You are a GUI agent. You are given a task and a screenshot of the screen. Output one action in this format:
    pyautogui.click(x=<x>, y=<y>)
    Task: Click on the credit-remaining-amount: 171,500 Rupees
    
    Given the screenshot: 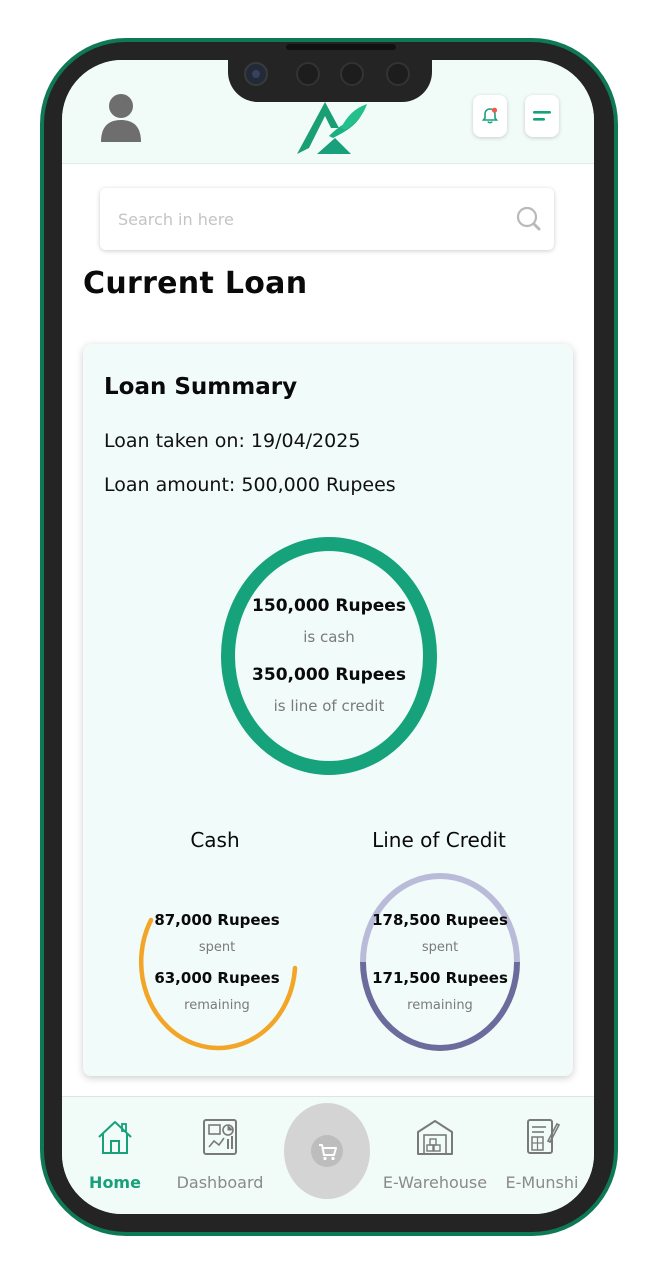 What is the action you would take?
    pyautogui.click(x=440, y=978)
    